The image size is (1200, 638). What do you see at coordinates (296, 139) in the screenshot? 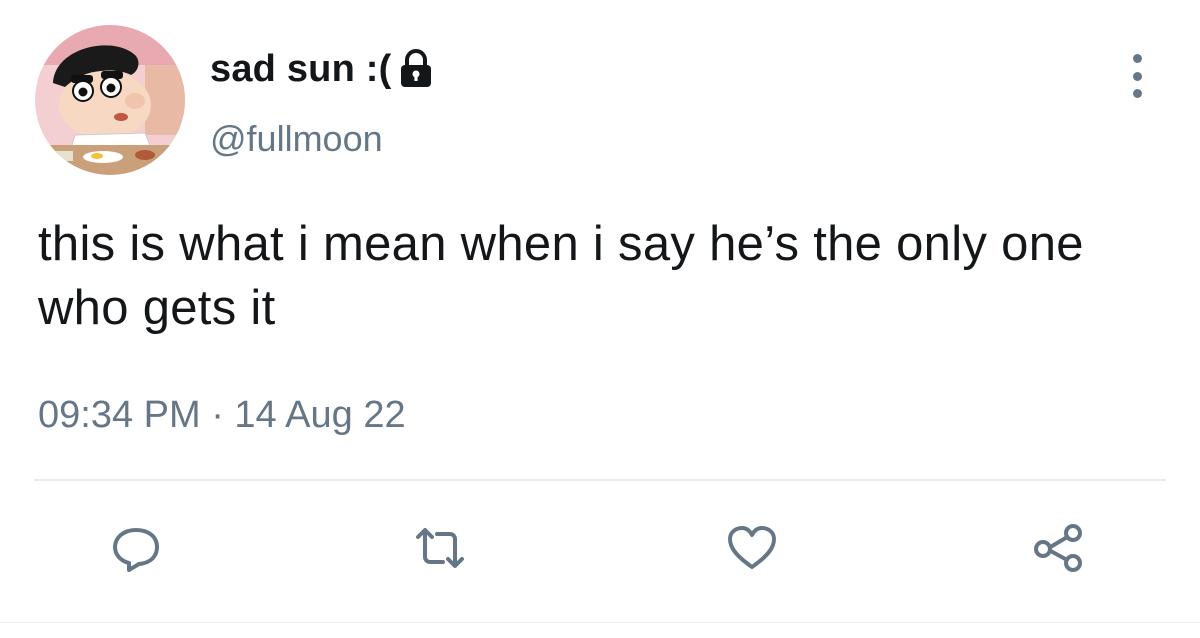
I see `user-handle: @fullmoon` at bounding box center [296, 139].